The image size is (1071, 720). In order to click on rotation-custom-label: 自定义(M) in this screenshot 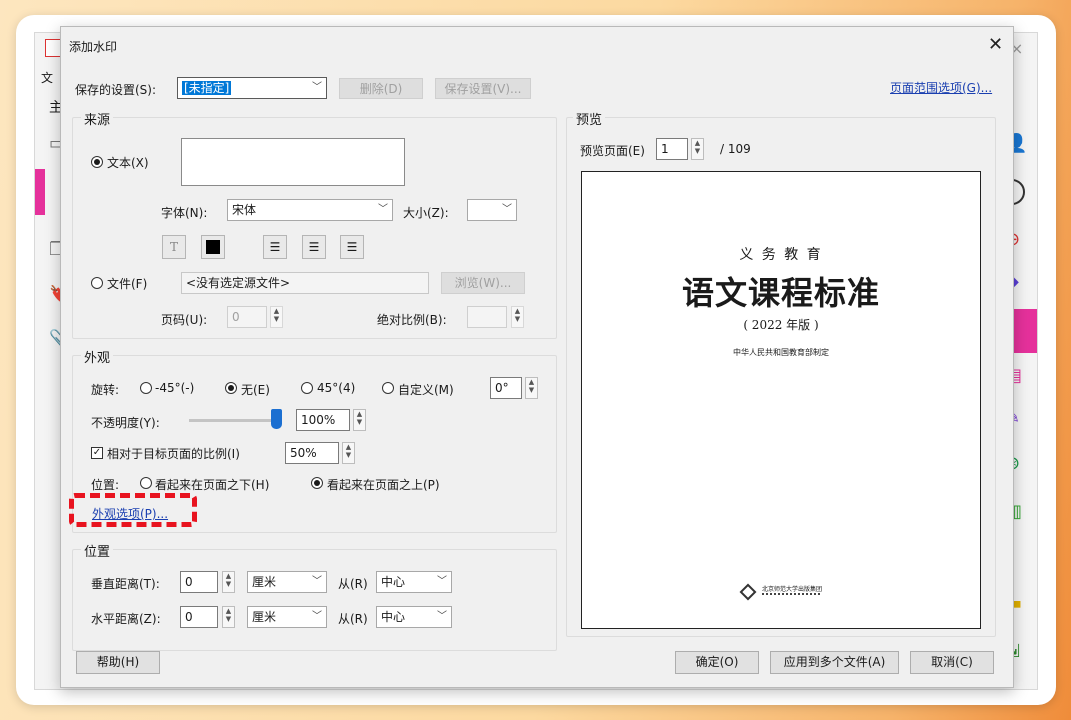, I will do `click(426, 389)`.